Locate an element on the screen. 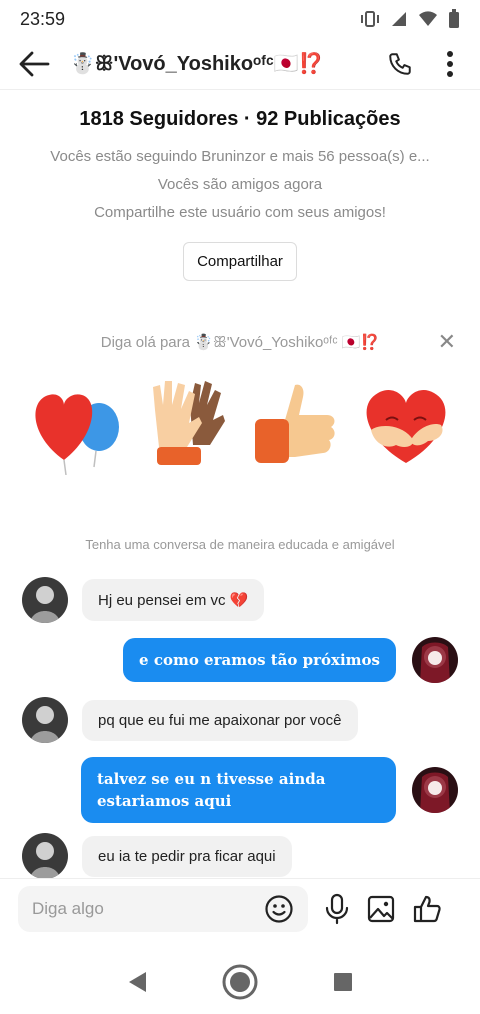 The width and height of the screenshot is (480, 1014). emoji-icon is located at coordinates (279, 909).